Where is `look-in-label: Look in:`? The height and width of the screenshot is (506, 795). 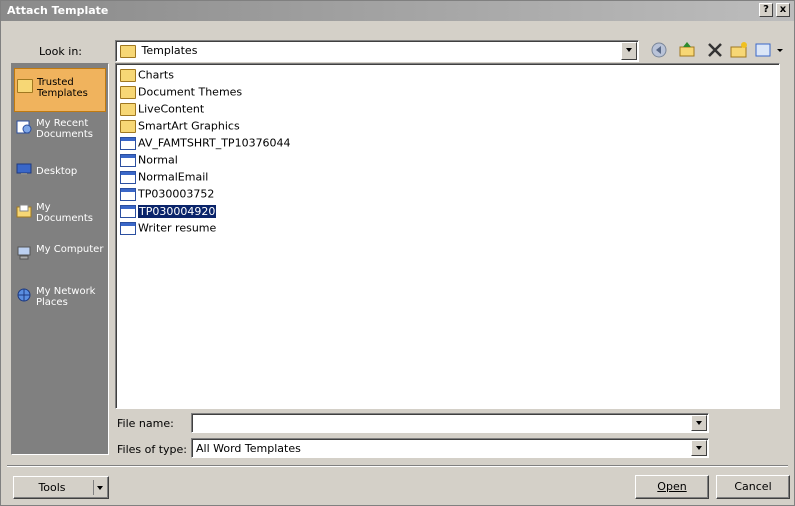 look-in-label: Look in: is located at coordinates (60, 51).